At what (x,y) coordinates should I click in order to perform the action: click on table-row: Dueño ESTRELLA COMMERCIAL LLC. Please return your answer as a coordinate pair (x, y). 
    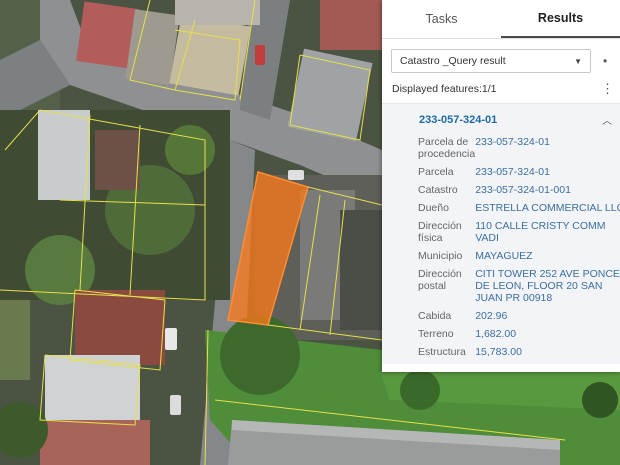
    Looking at the image, I should click on (519, 208).